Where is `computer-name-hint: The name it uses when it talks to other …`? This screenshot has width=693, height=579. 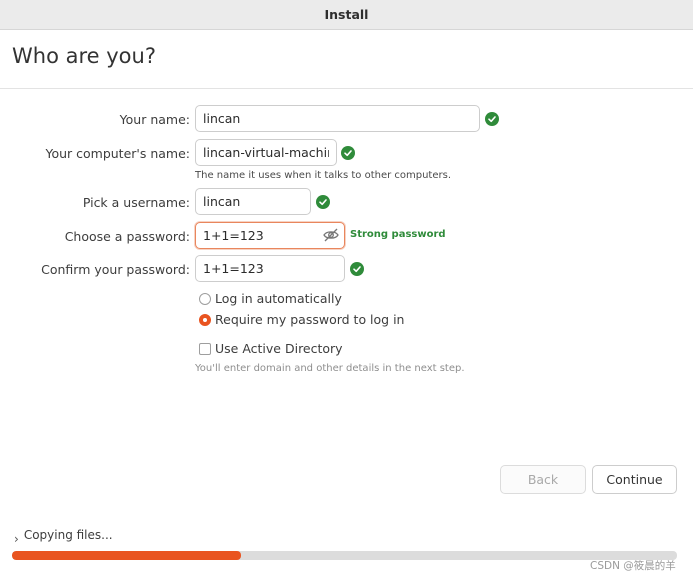
computer-name-hint: The name it uses when it talks to other … is located at coordinates (323, 175).